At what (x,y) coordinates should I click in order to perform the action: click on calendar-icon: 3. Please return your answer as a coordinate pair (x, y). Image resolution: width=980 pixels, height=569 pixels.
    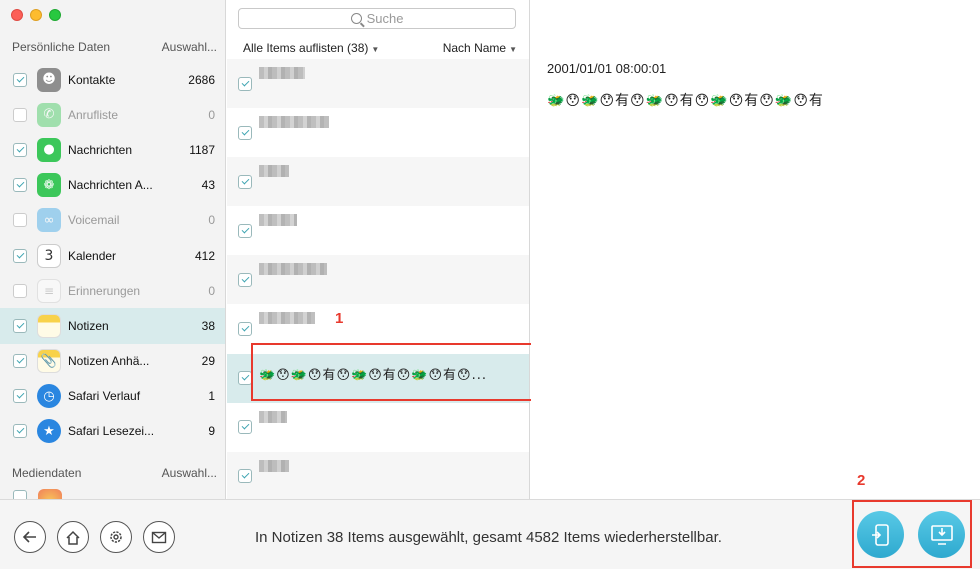
    Looking at the image, I should click on (49, 255).